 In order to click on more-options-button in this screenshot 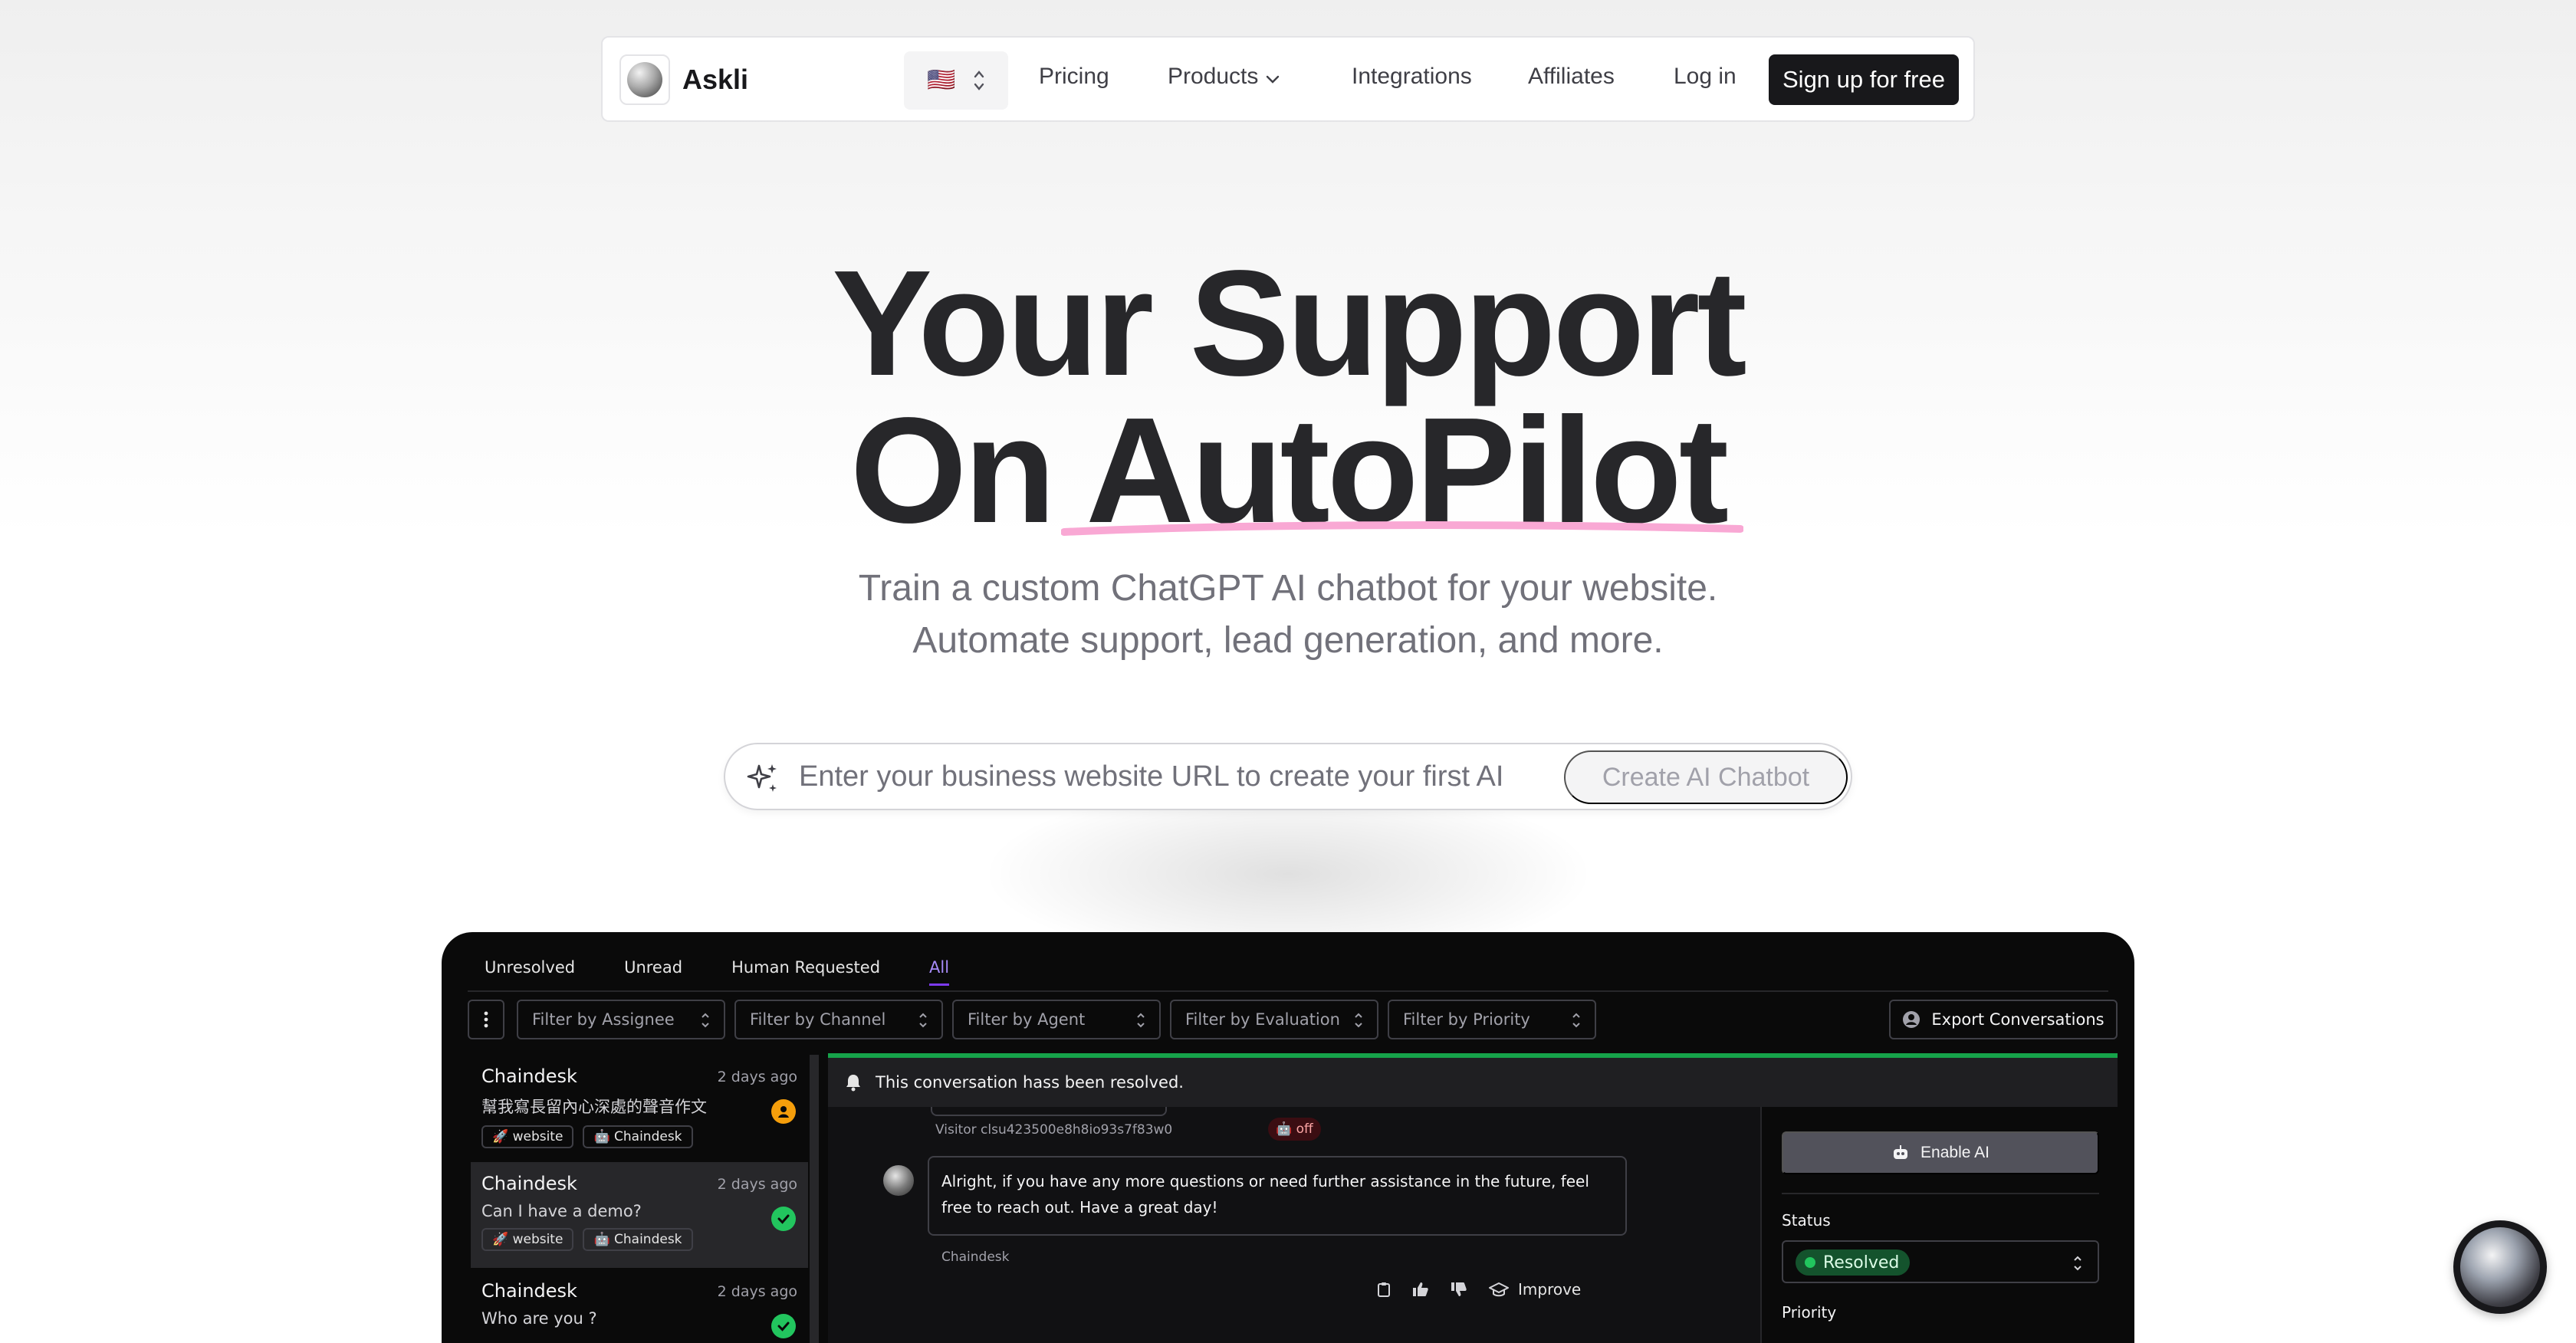, I will do `click(486, 1020)`.